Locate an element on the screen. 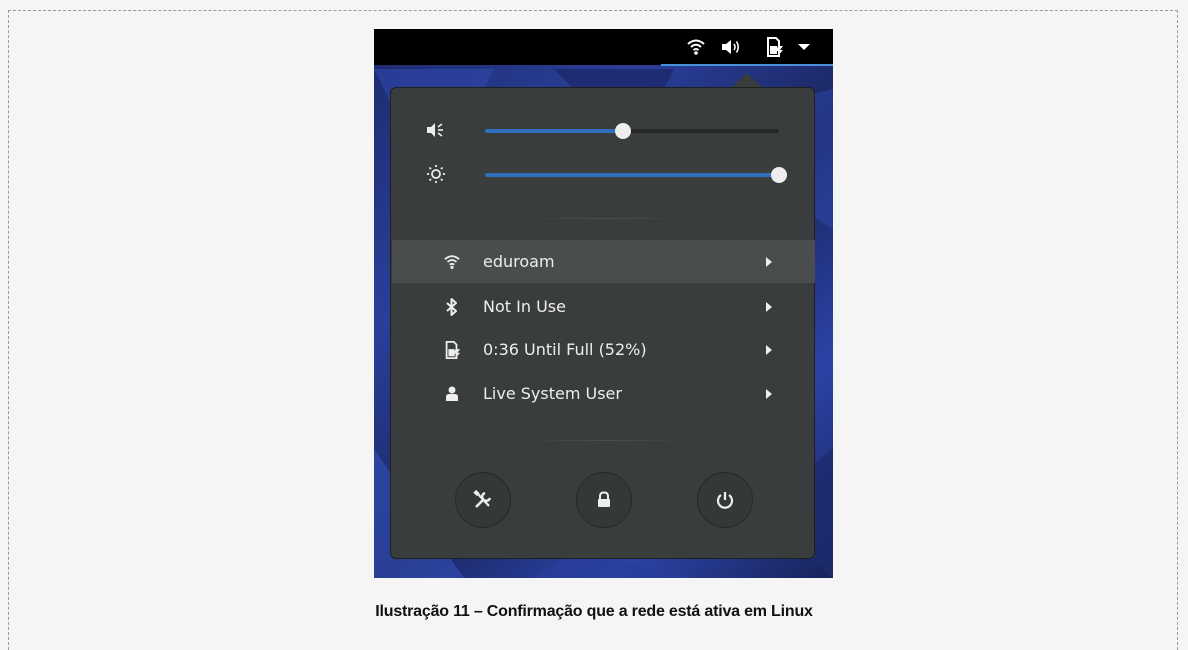 The width and height of the screenshot is (1188, 650). volume-slider is located at coordinates (632, 131).